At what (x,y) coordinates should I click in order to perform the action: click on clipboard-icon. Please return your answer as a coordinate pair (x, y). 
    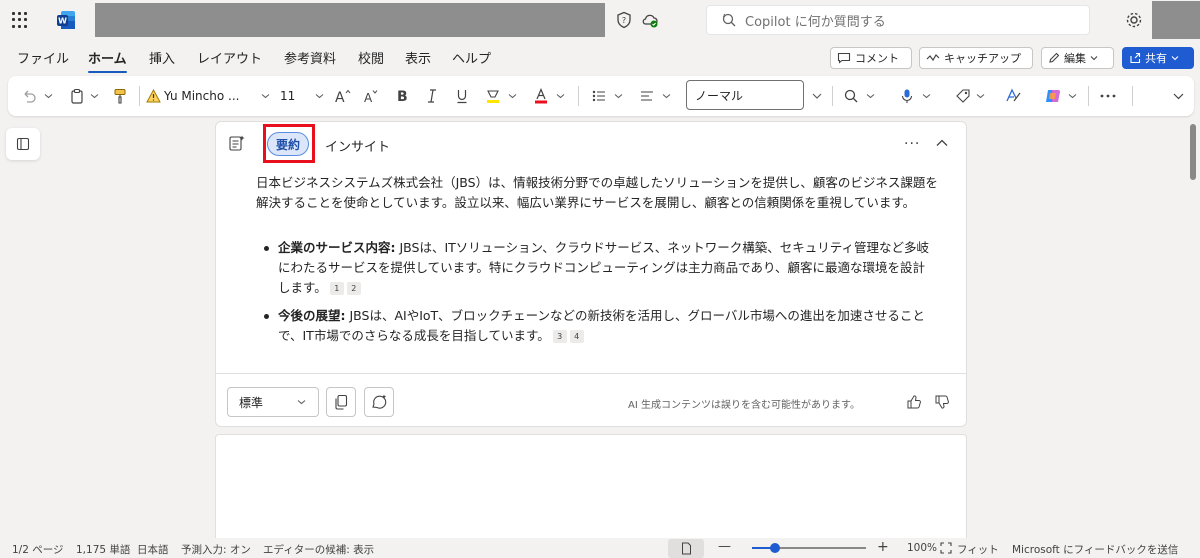
    Looking at the image, I should click on (77, 96).